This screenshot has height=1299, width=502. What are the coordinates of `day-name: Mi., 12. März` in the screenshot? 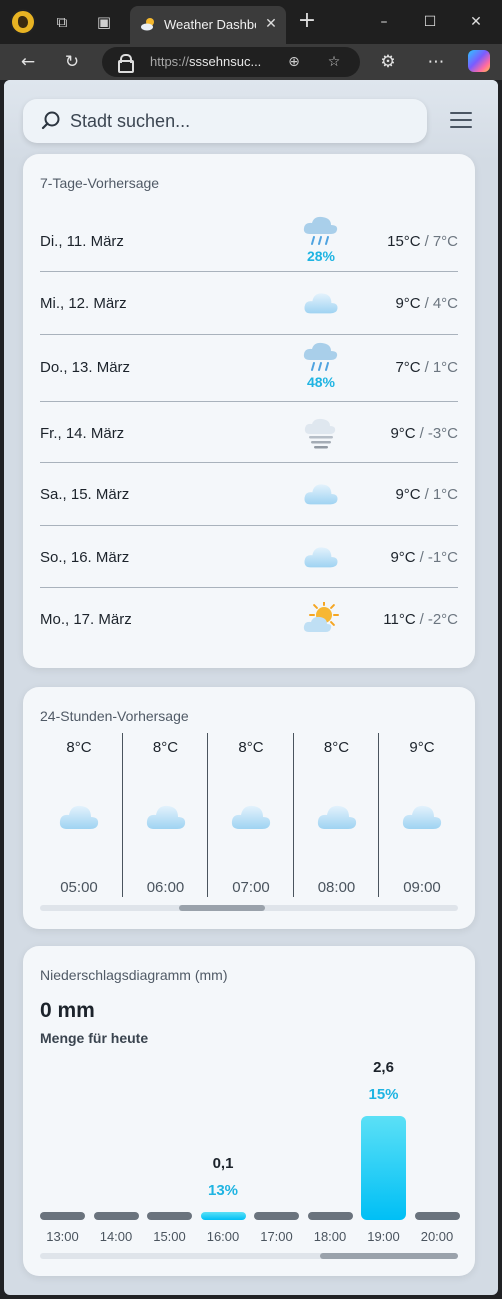 It's located at (83, 303).